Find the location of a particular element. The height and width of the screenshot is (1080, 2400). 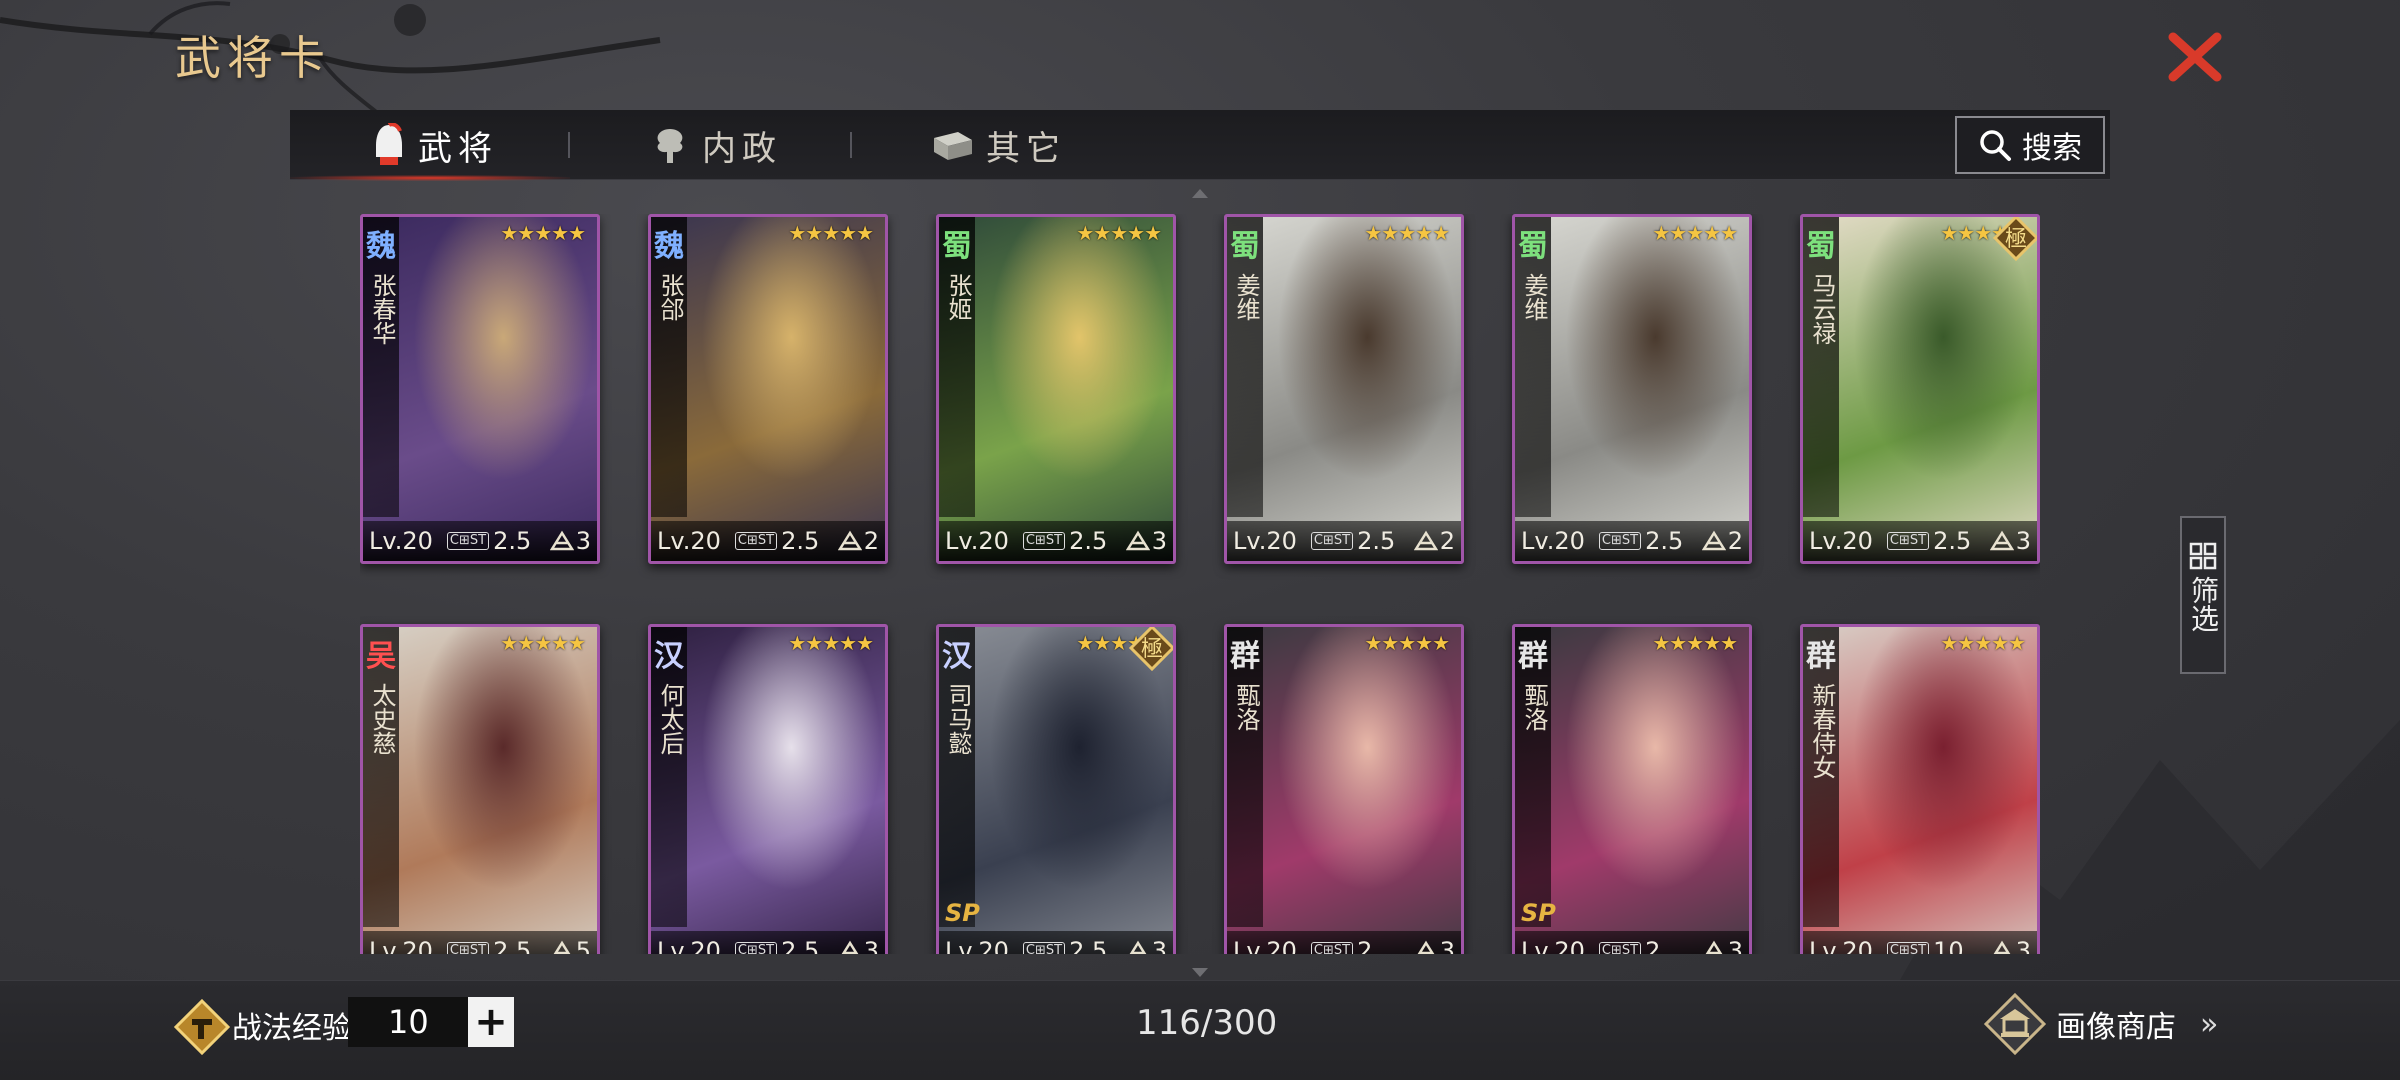

tab-domestic: 内政 is located at coordinates (716, 145).